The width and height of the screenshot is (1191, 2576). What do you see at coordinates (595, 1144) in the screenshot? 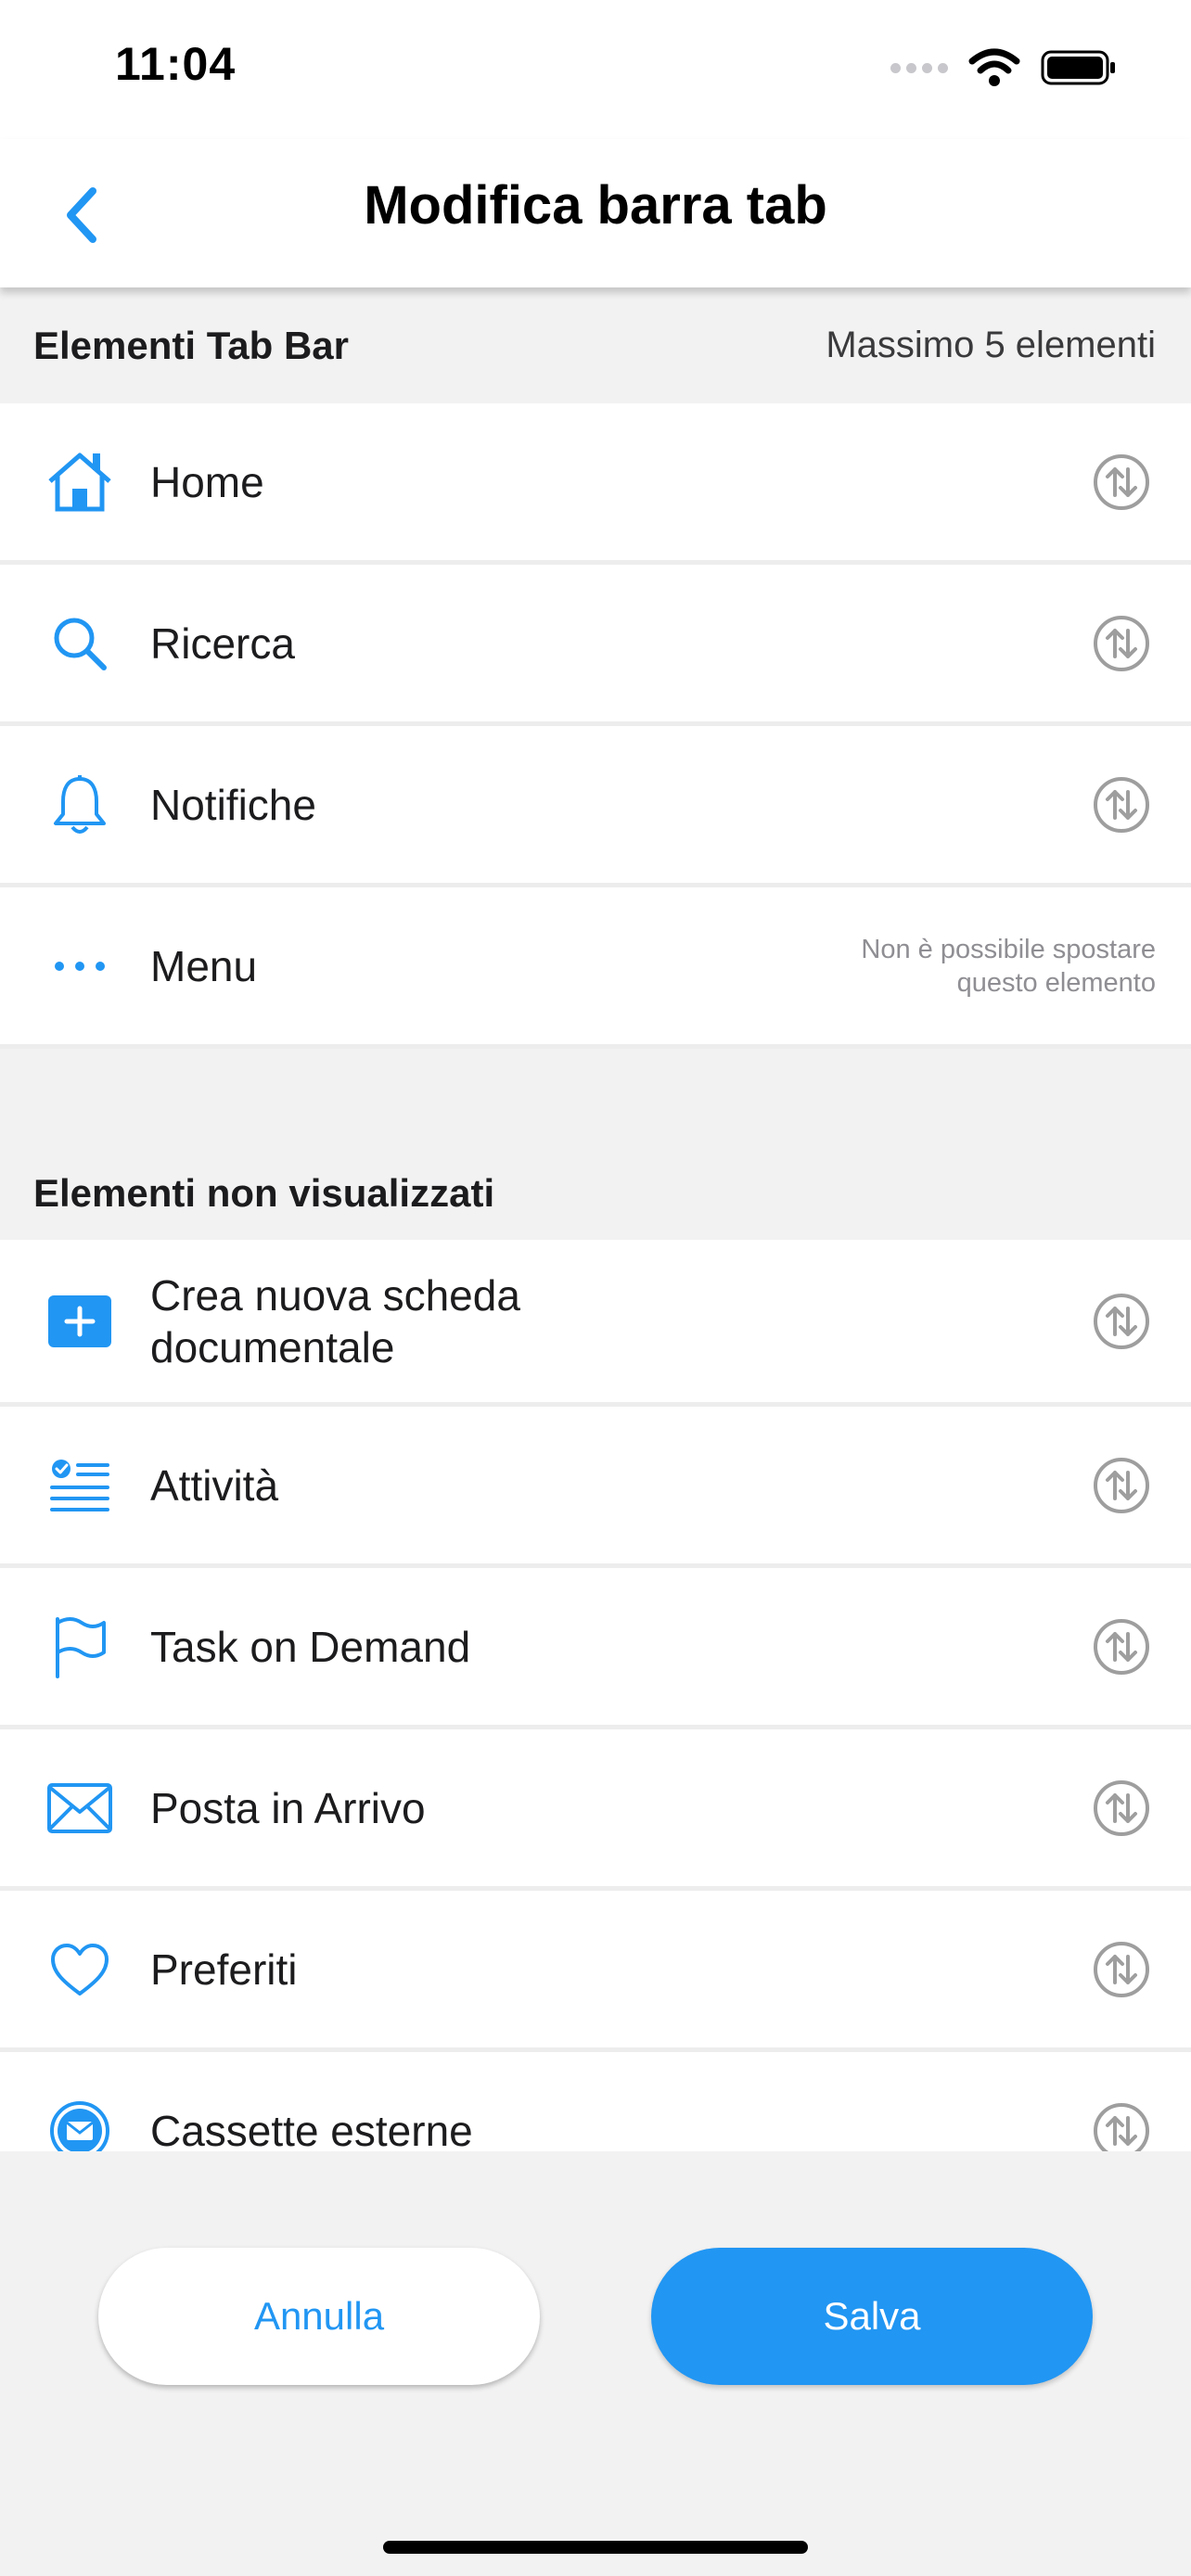
I see `section-header-hidden: Elementi non visualizzati` at bounding box center [595, 1144].